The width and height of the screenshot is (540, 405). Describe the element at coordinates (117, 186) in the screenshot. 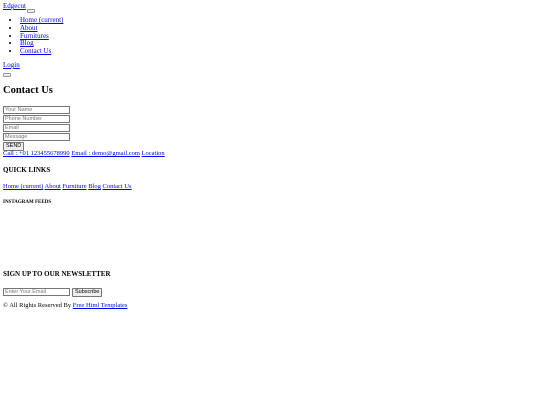

I see `quick-link-contact: Contact Us` at that location.